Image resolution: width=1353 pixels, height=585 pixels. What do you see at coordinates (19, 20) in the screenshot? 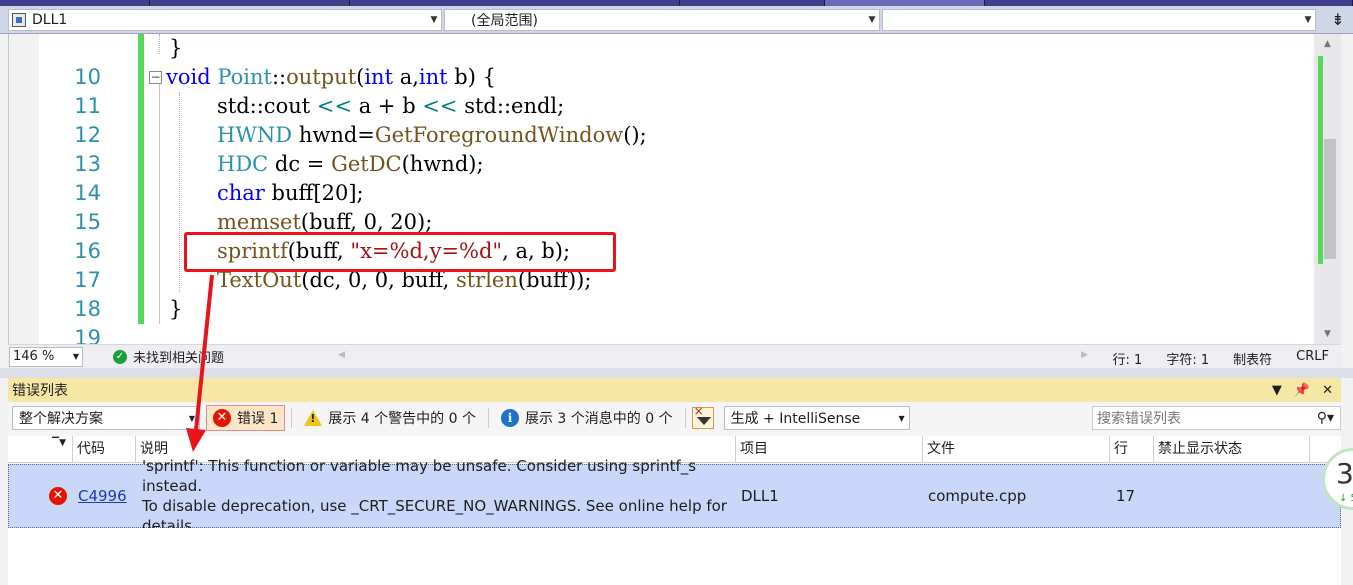
I see `project-icon` at bounding box center [19, 20].